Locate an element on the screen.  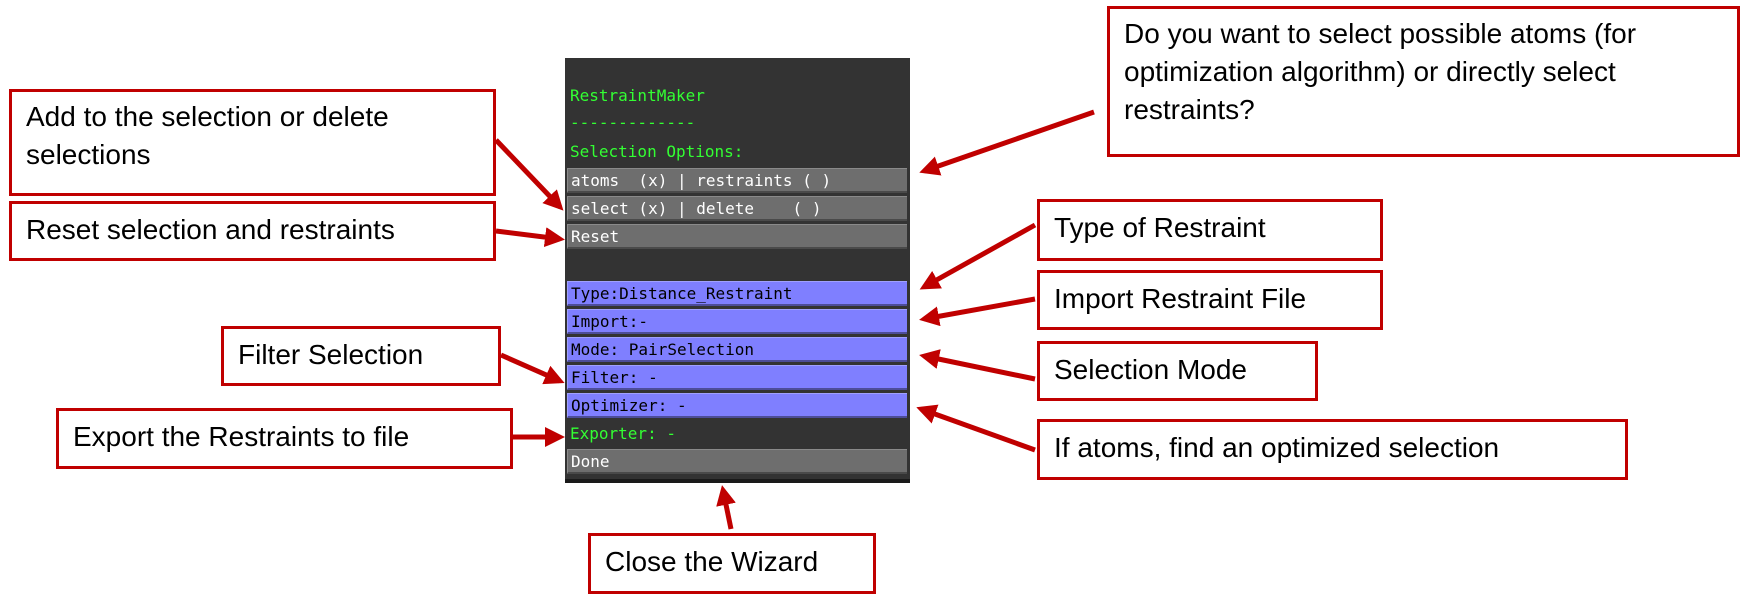
arrow-import is located at coordinates (977, 311).